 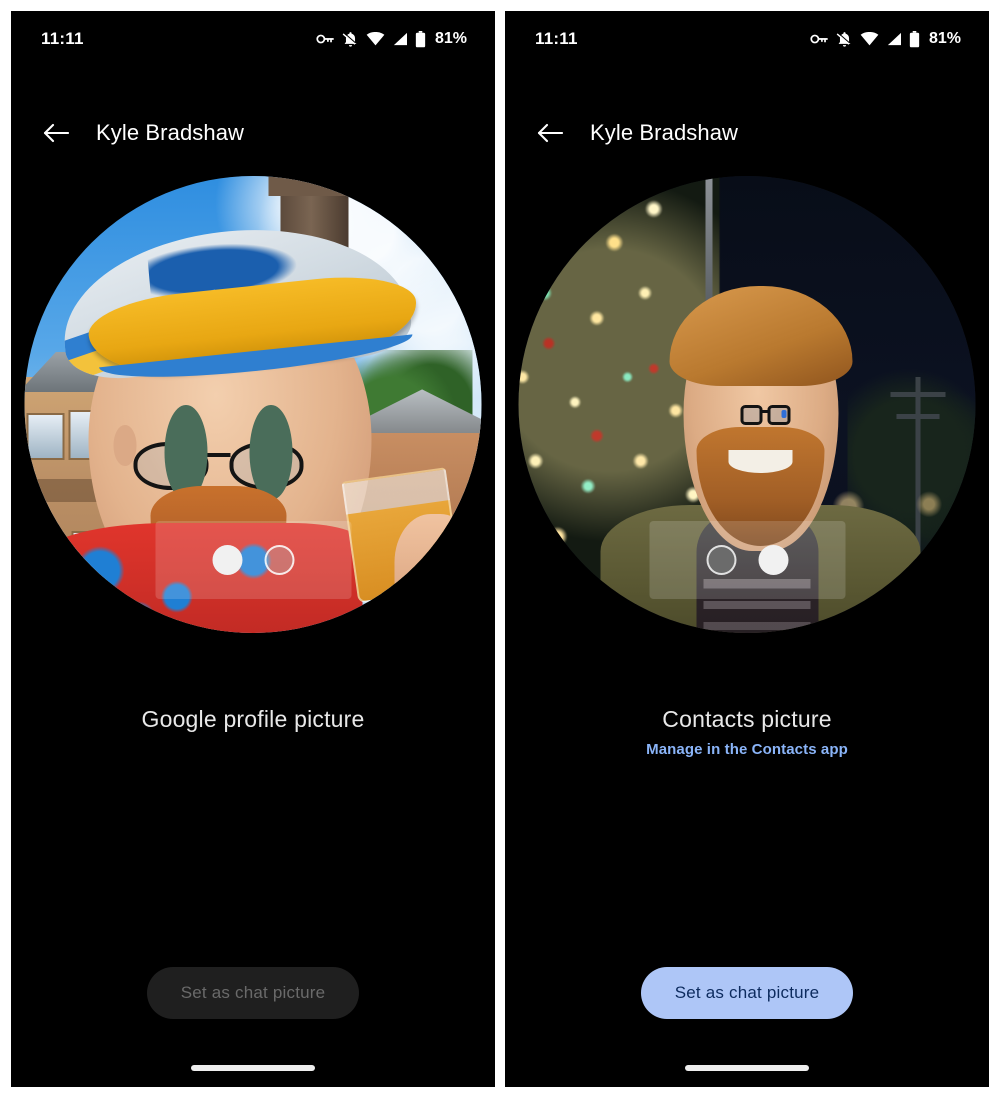 I want to click on manage-in-contacts-app-link: Manage in the Contacts app, so click(x=747, y=749).